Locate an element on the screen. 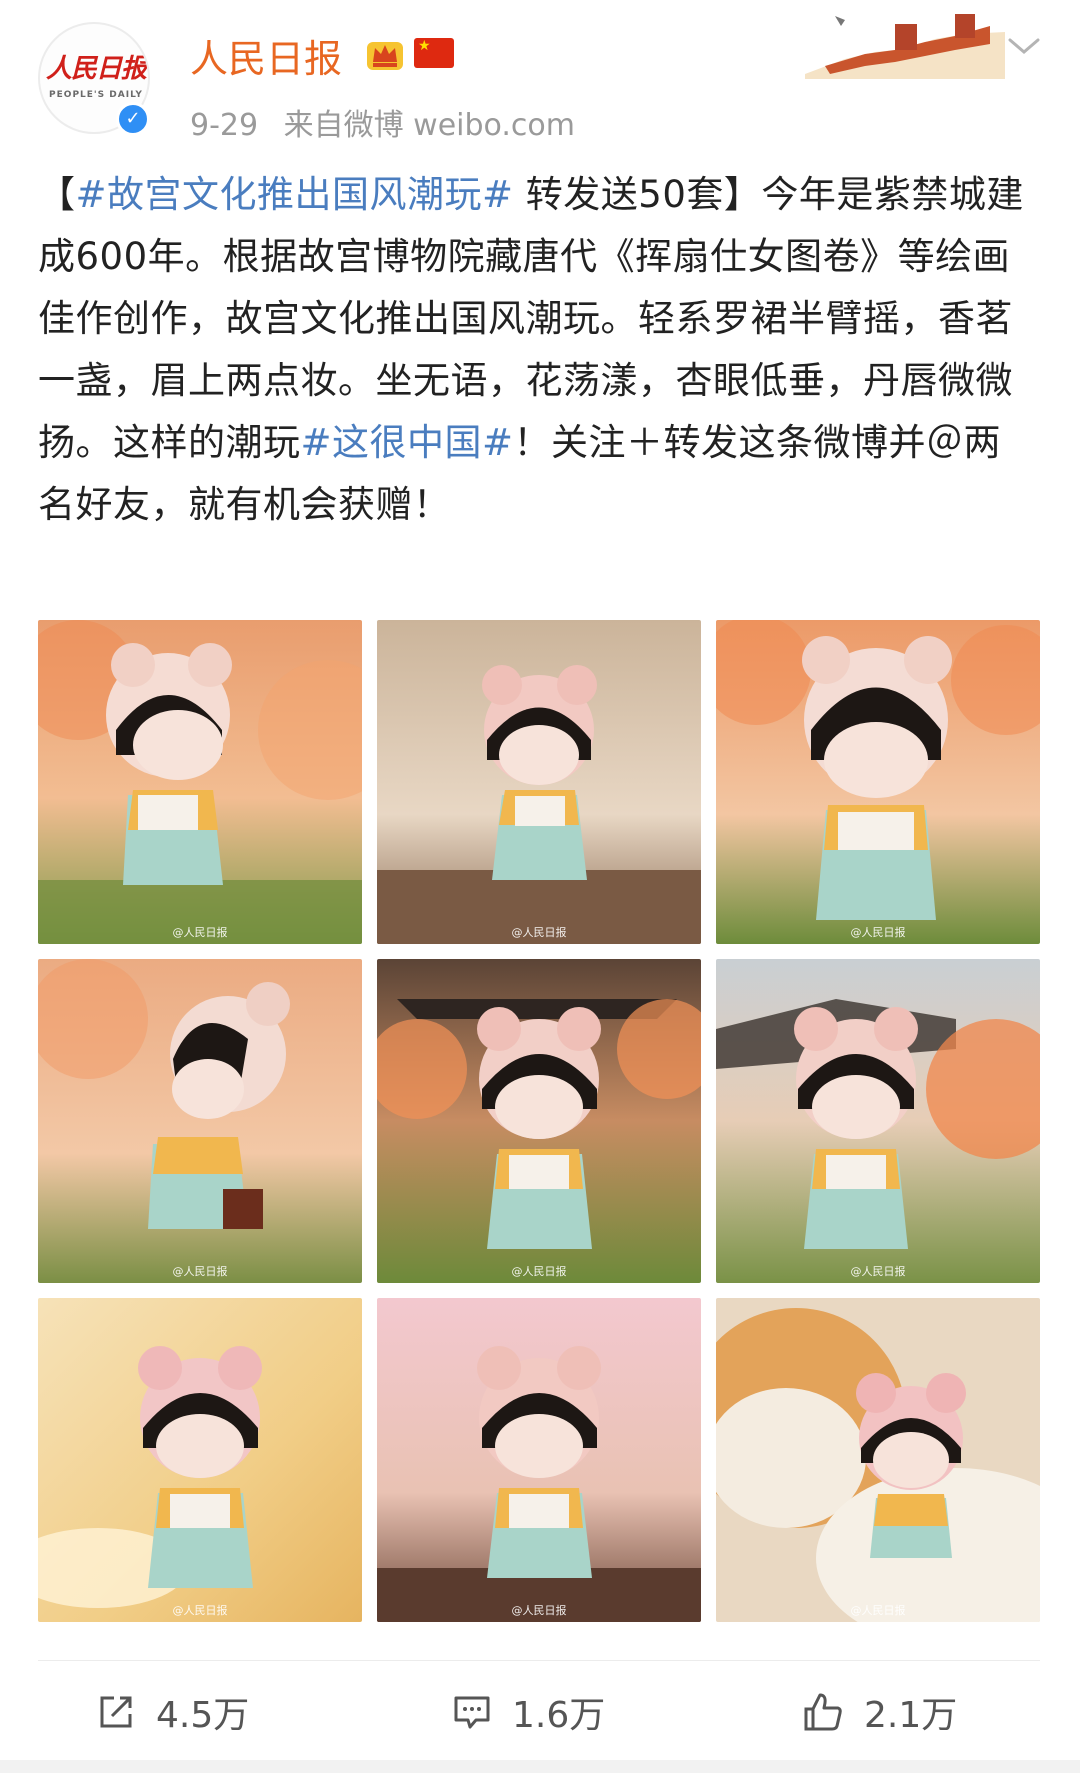 This screenshot has height=1773, width=1080. chevron-down-icon is located at coordinates (1024, 46).